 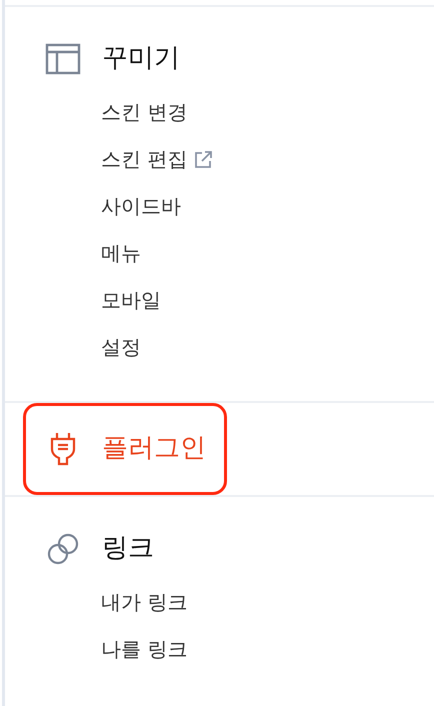 What do you see at coordinates (144, 602) in the screenshot?
I see `submenu-link: 내가 링크` at bounding box center [144, 602].